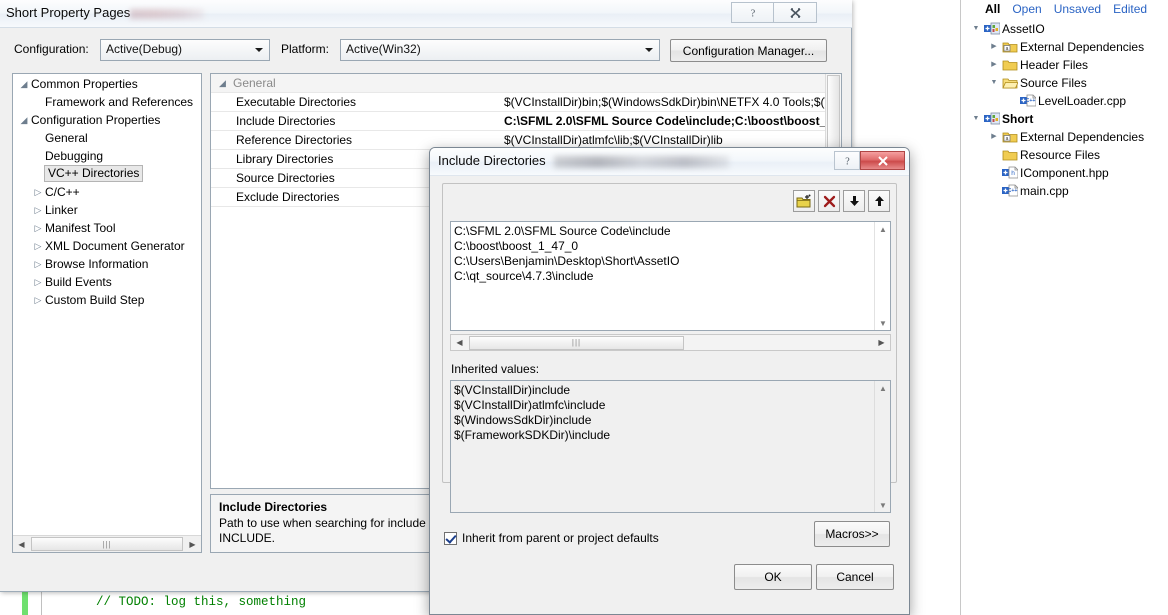  I want to click on tree-item-label: Custom Build Step, so click(95, 299).